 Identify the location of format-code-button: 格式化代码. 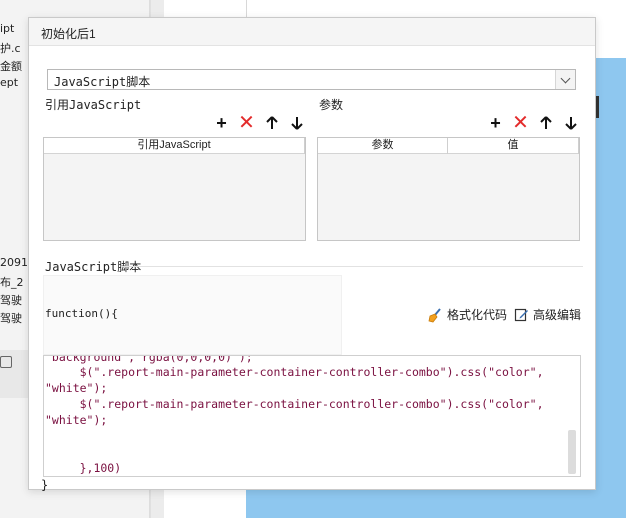
(467, 314).